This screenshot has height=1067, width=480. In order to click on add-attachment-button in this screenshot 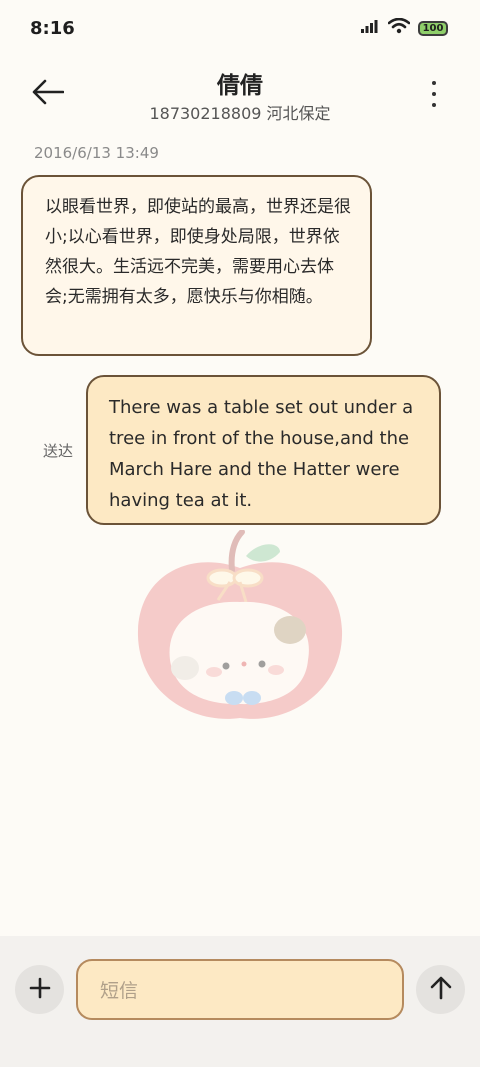, I will do `click(39, 989)`.